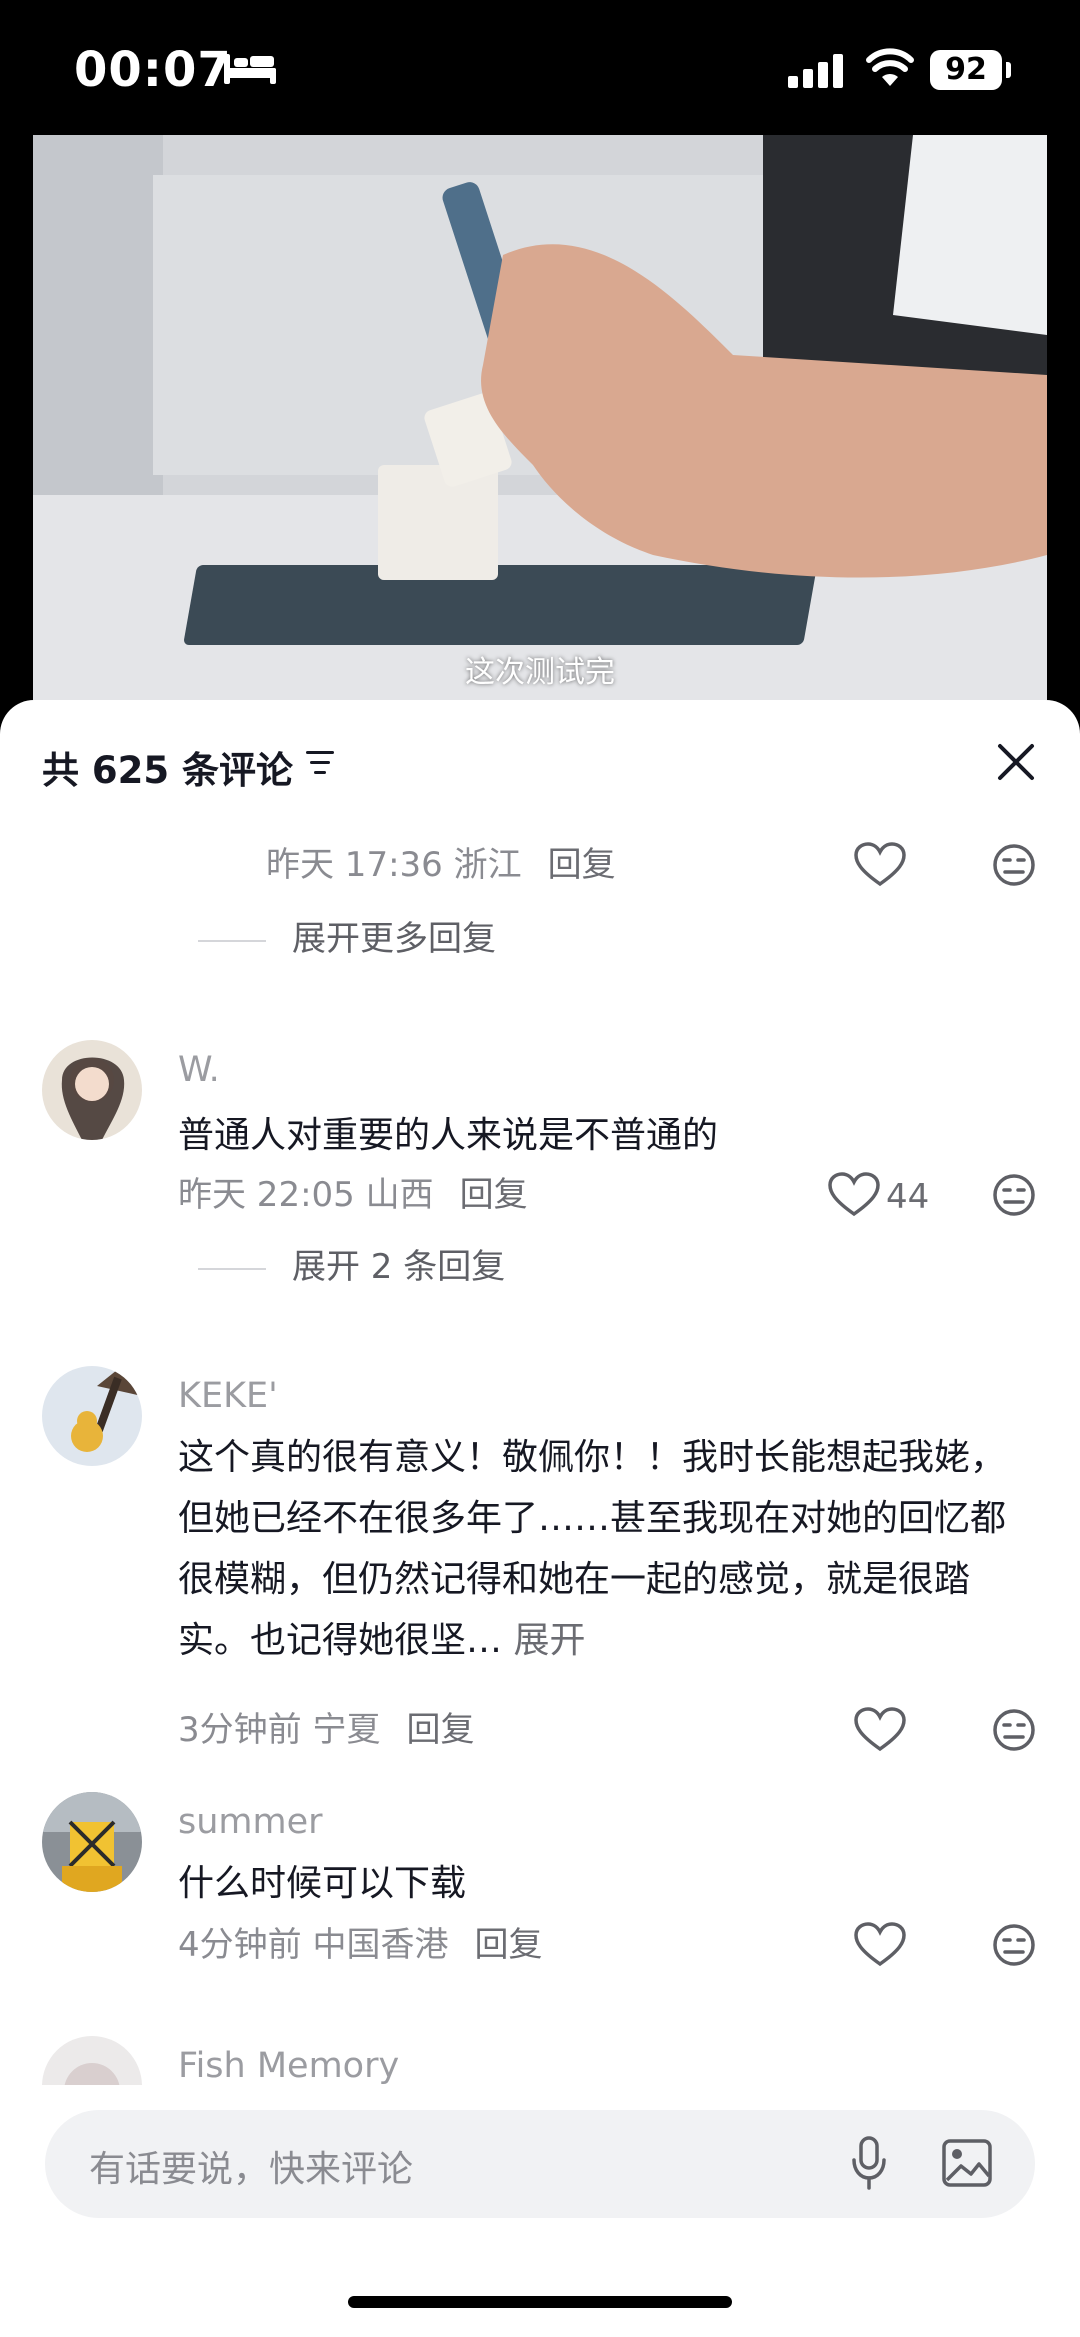 This screenshot has width=1080, height=2337. I want to click on comment-username: Fish Memory, so click(288, 2065).